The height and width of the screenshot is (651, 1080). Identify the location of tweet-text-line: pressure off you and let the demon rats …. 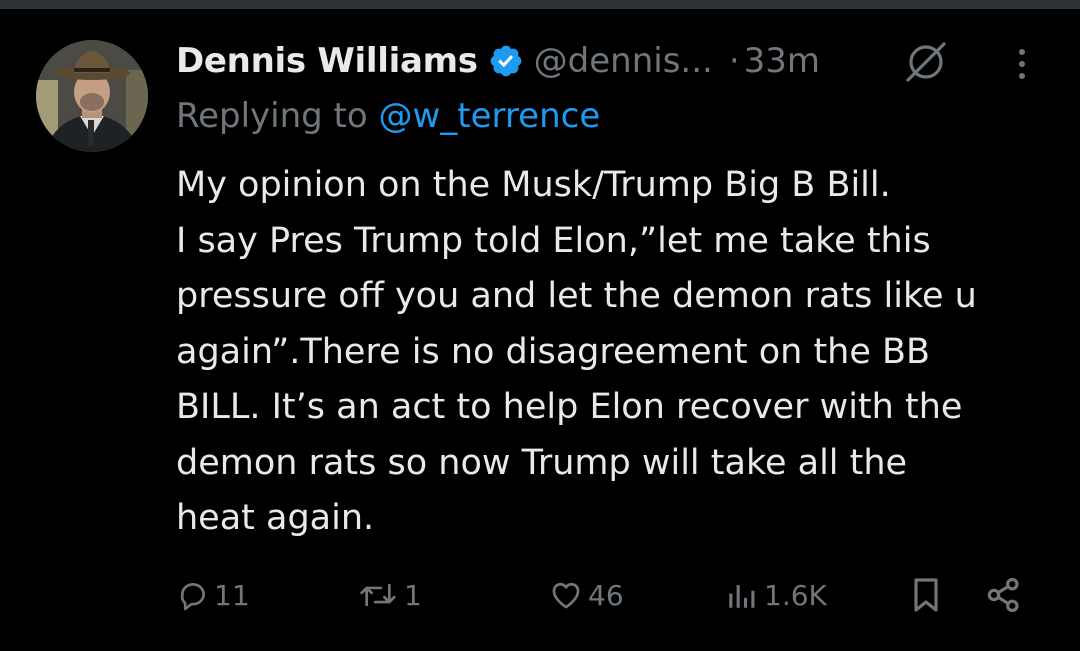
(576, 296).